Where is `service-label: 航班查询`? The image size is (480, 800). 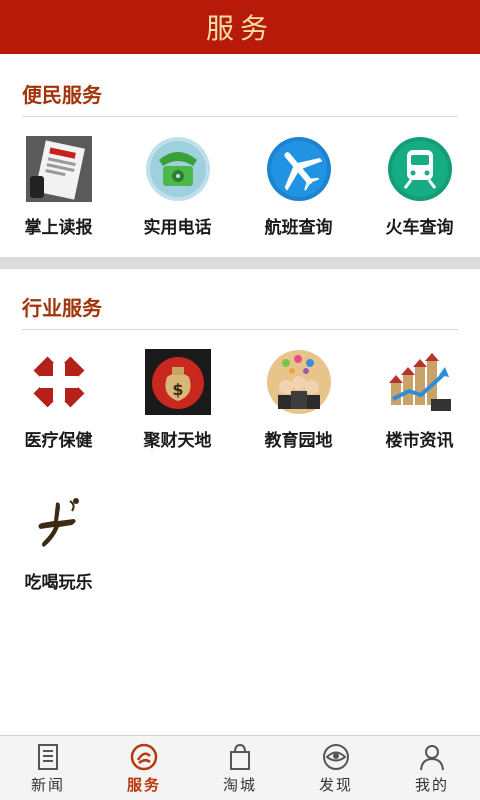
service-label: 航班查询 is located at coordinates (298, 228).